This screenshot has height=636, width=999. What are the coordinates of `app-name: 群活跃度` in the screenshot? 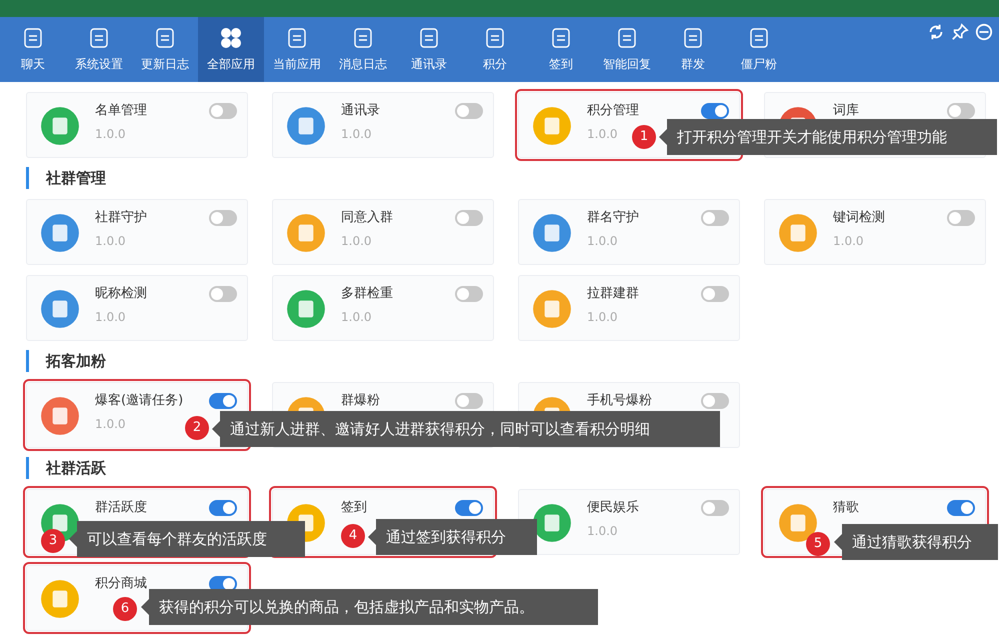 It's located at (121, 508).